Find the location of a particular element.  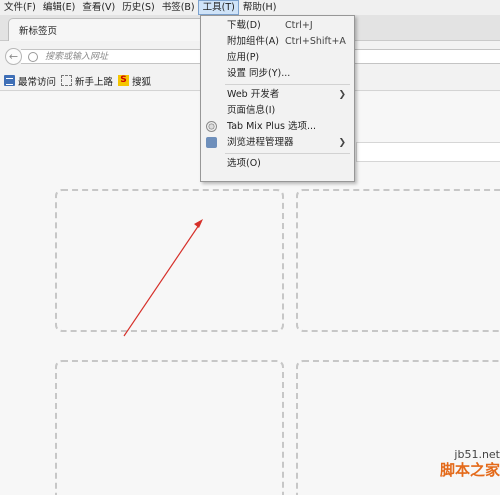

menu-history: 历史(S) is located at coordinates (137, 7).